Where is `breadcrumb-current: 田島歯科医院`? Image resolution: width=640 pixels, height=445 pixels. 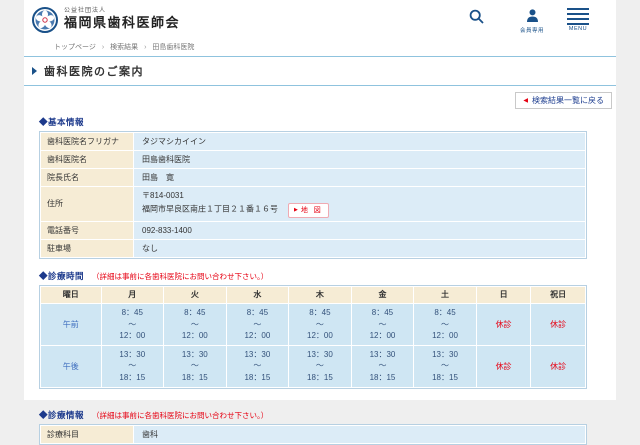
breadcrumb-current: 田島歯科医院 is located at coordinates (173, 47).